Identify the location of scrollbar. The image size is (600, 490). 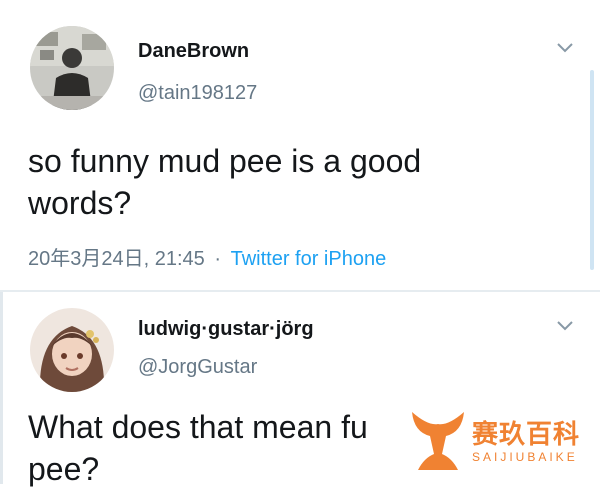
(592, 170).